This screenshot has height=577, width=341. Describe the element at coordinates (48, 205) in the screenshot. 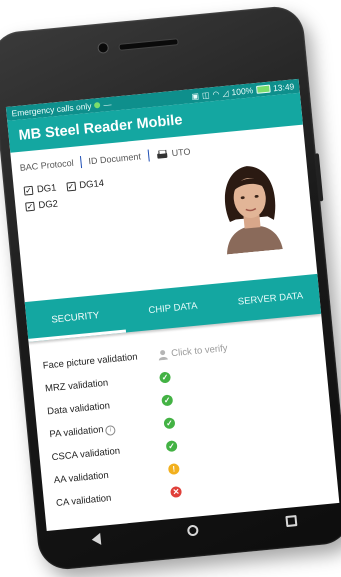

I see `dg2-label: DG2` at that location.